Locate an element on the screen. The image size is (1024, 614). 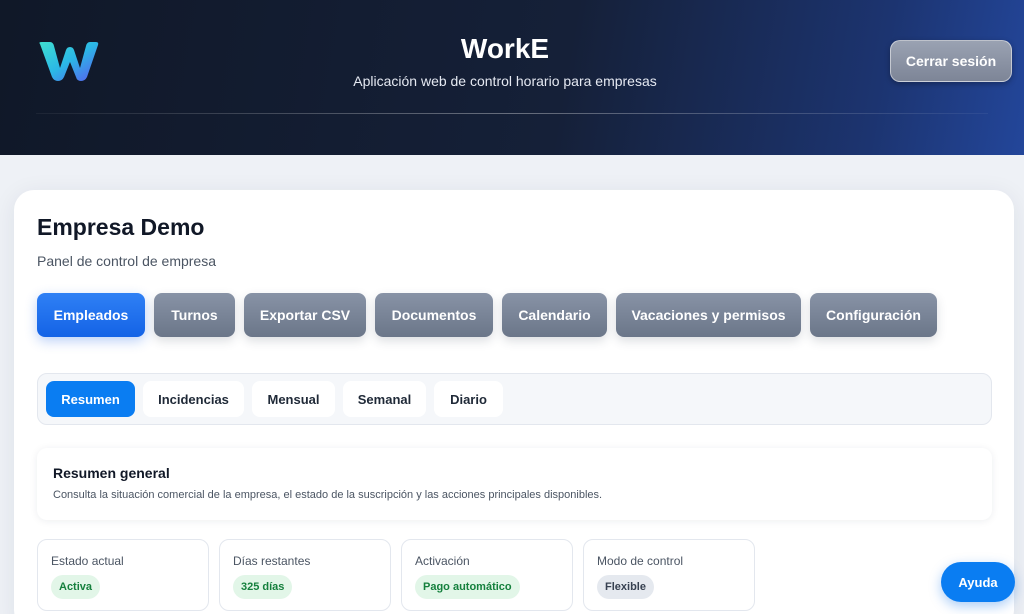
stat-card-remaining-days: Días restantes 325 días is located at coordinates (305, 575).